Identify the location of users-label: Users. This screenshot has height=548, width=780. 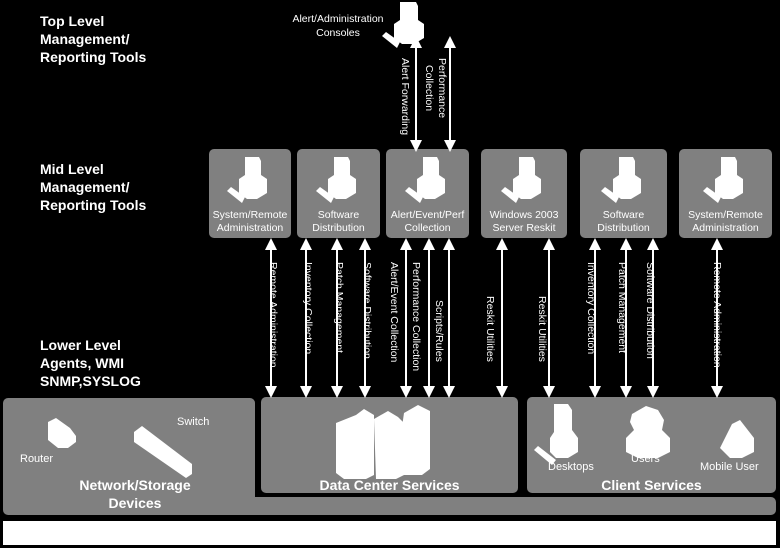
(645, 459).